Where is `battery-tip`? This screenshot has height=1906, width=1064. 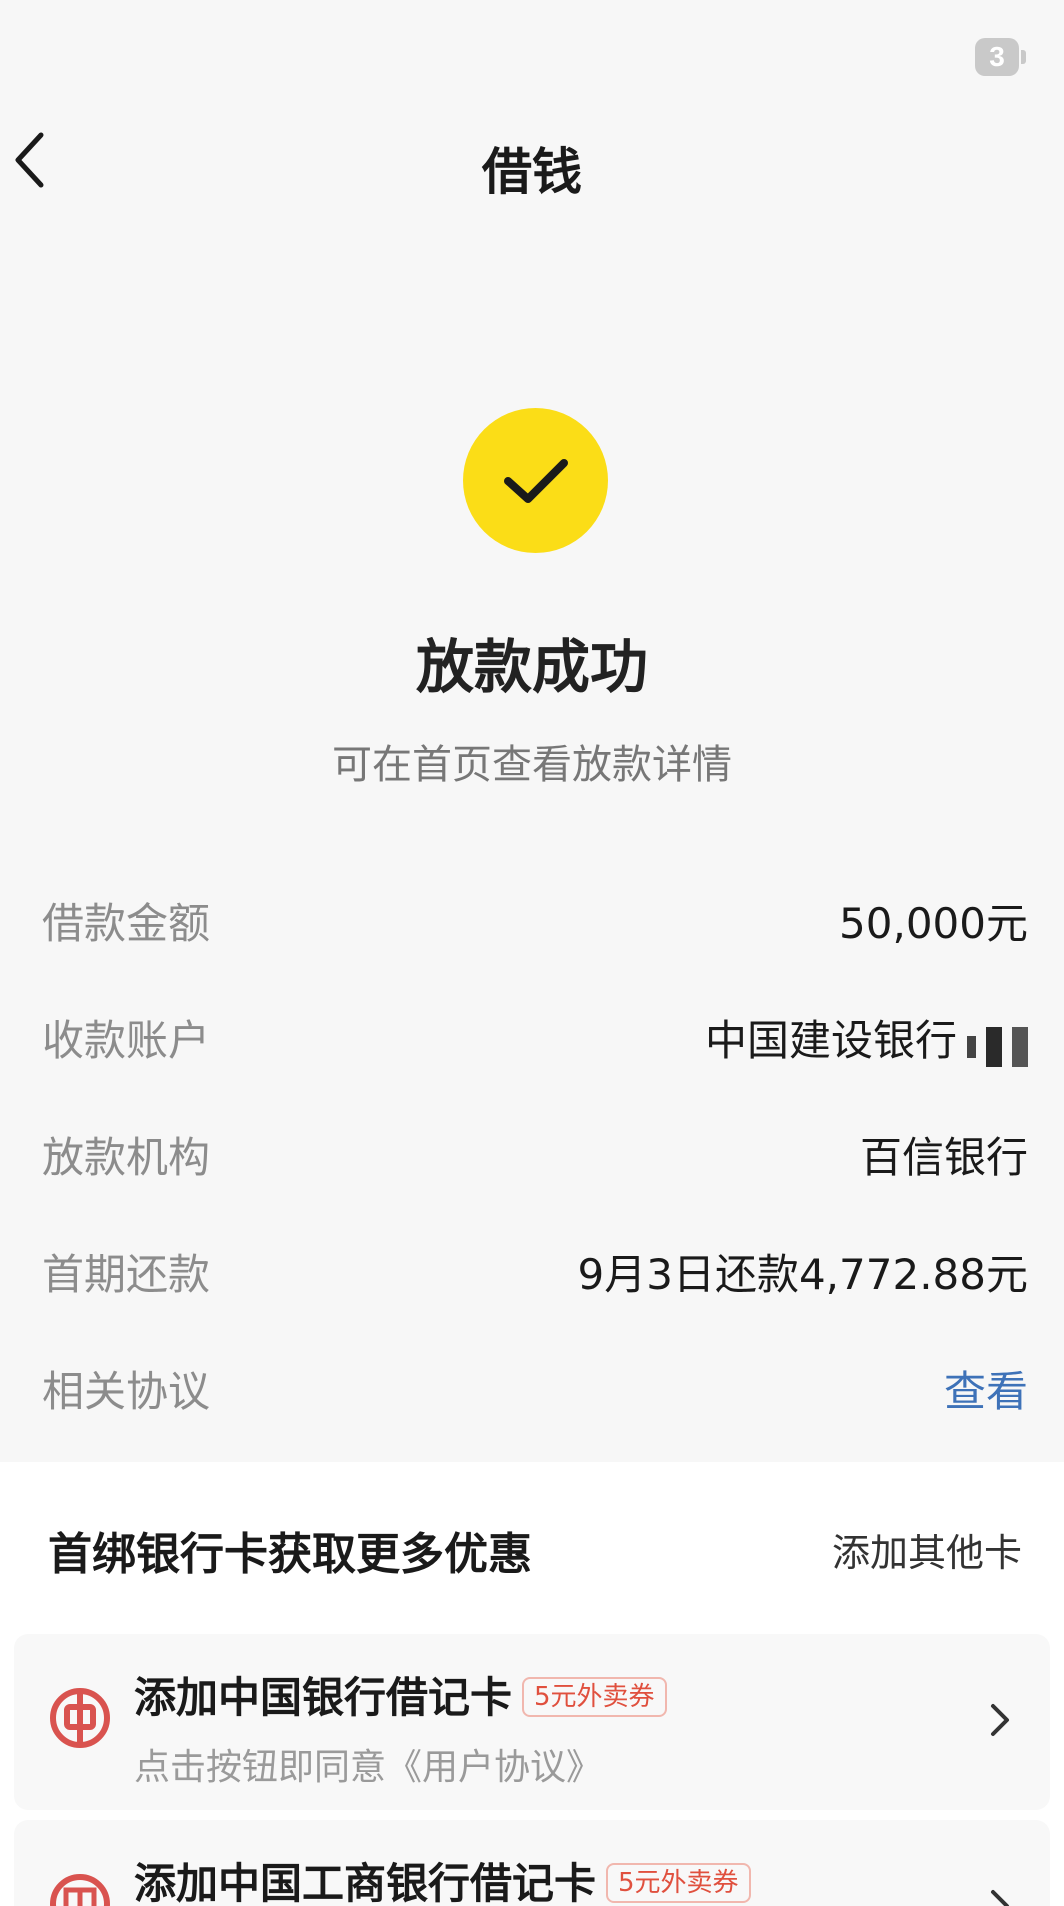
battery-tip is located at coordinates (1023, 57).